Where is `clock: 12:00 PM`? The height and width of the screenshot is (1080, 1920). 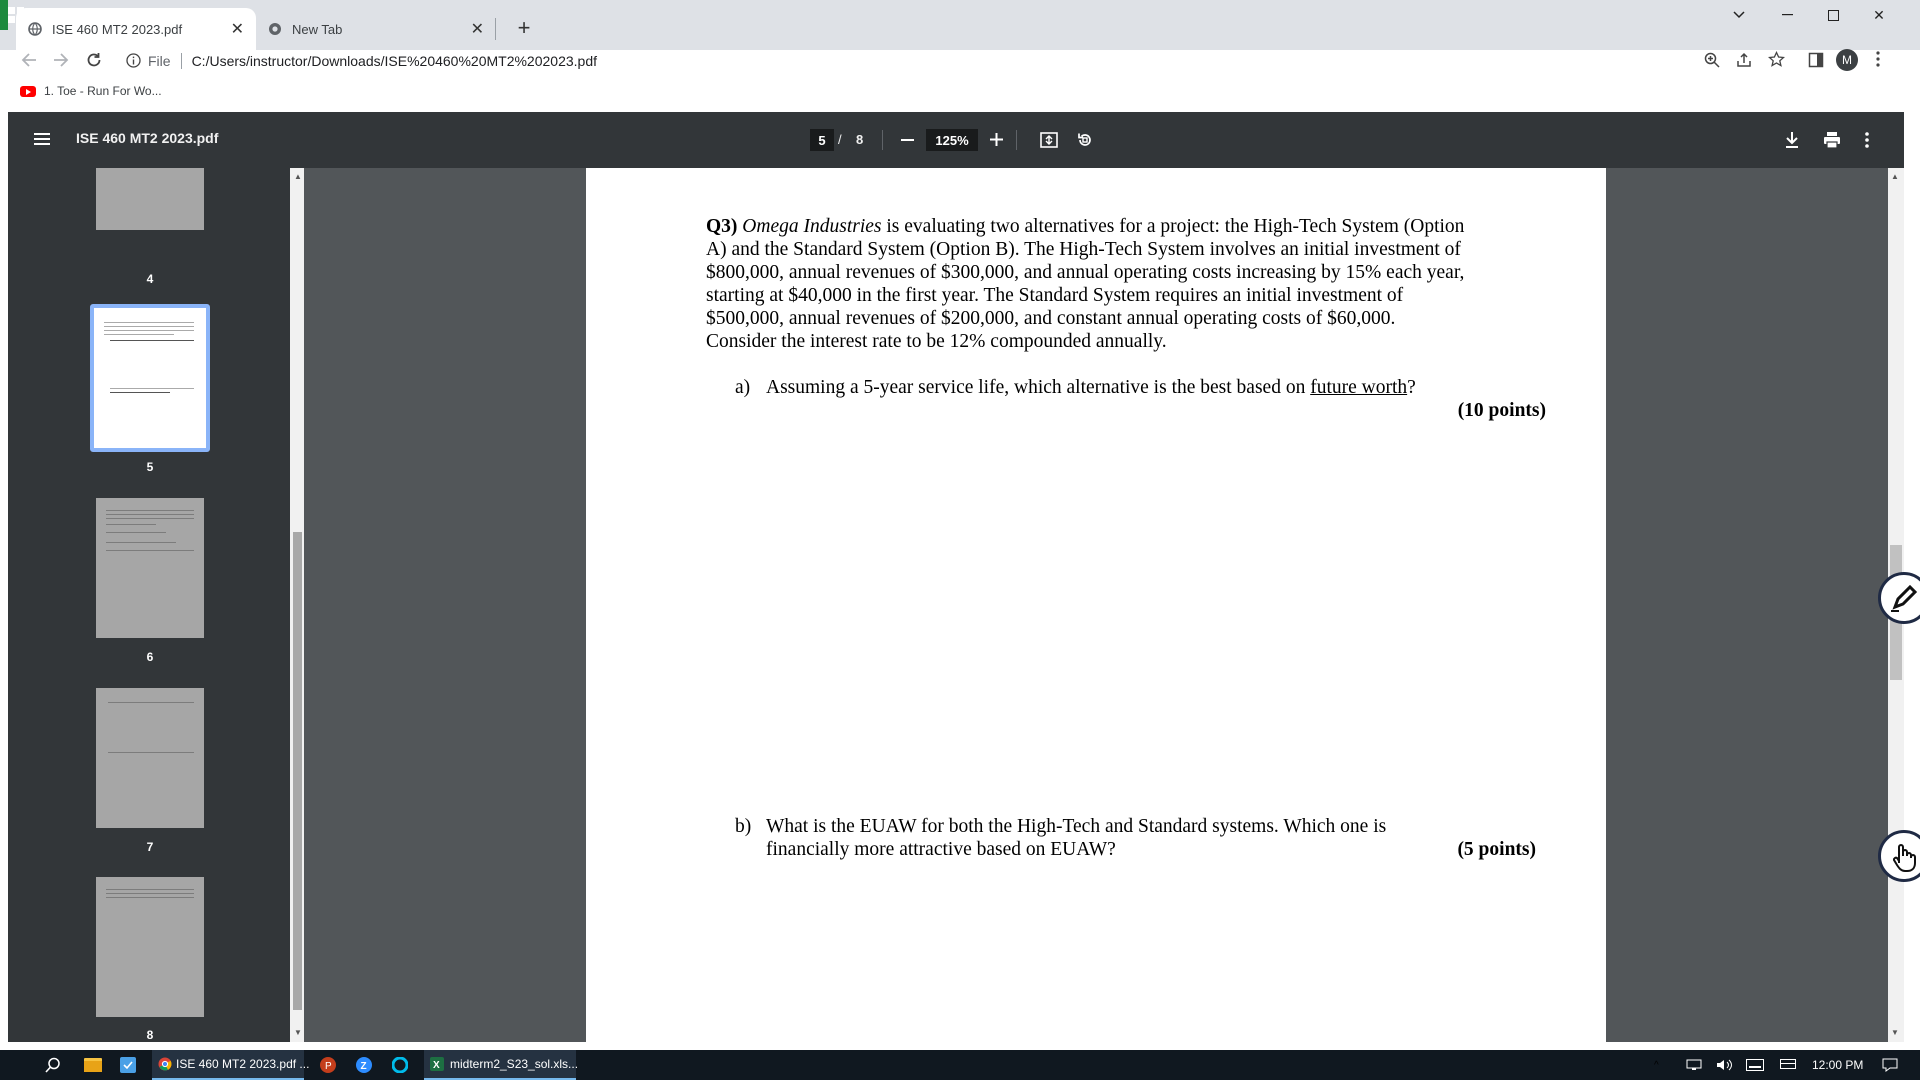 clock: 12:00 PM is located at coordinates (1837, 1065).